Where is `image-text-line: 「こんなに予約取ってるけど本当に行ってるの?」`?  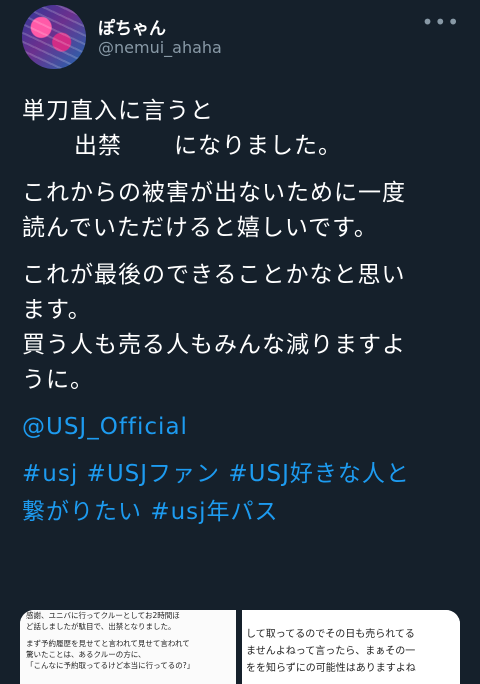
image-text-line: 「こんなに予約取ってるけど本当に行ってるの?」 is located at coordinates (110, 665).